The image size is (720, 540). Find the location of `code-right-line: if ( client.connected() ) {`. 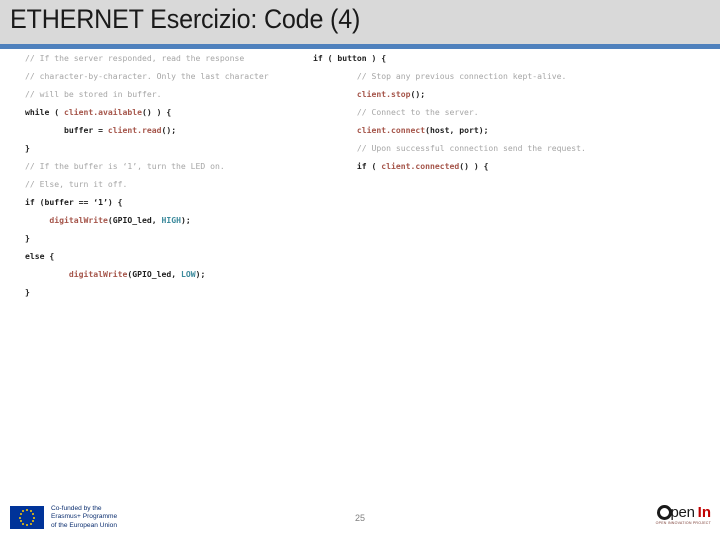

code-right-line: if ( client.connected() ) { is located at coordinates (513, 166).